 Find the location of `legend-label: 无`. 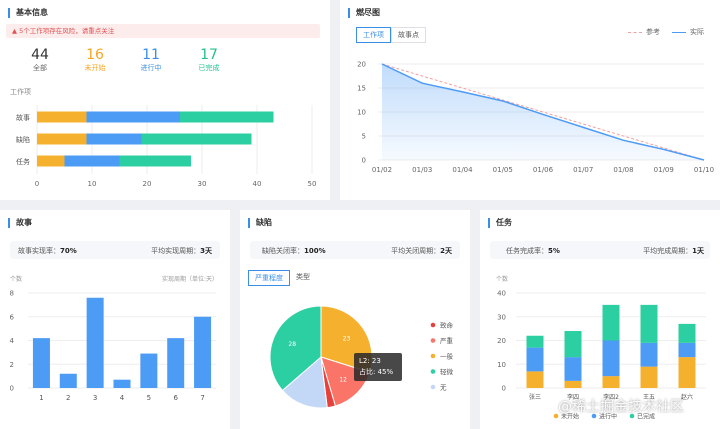

legend-label: 无 is located at coordinates (443, 388).